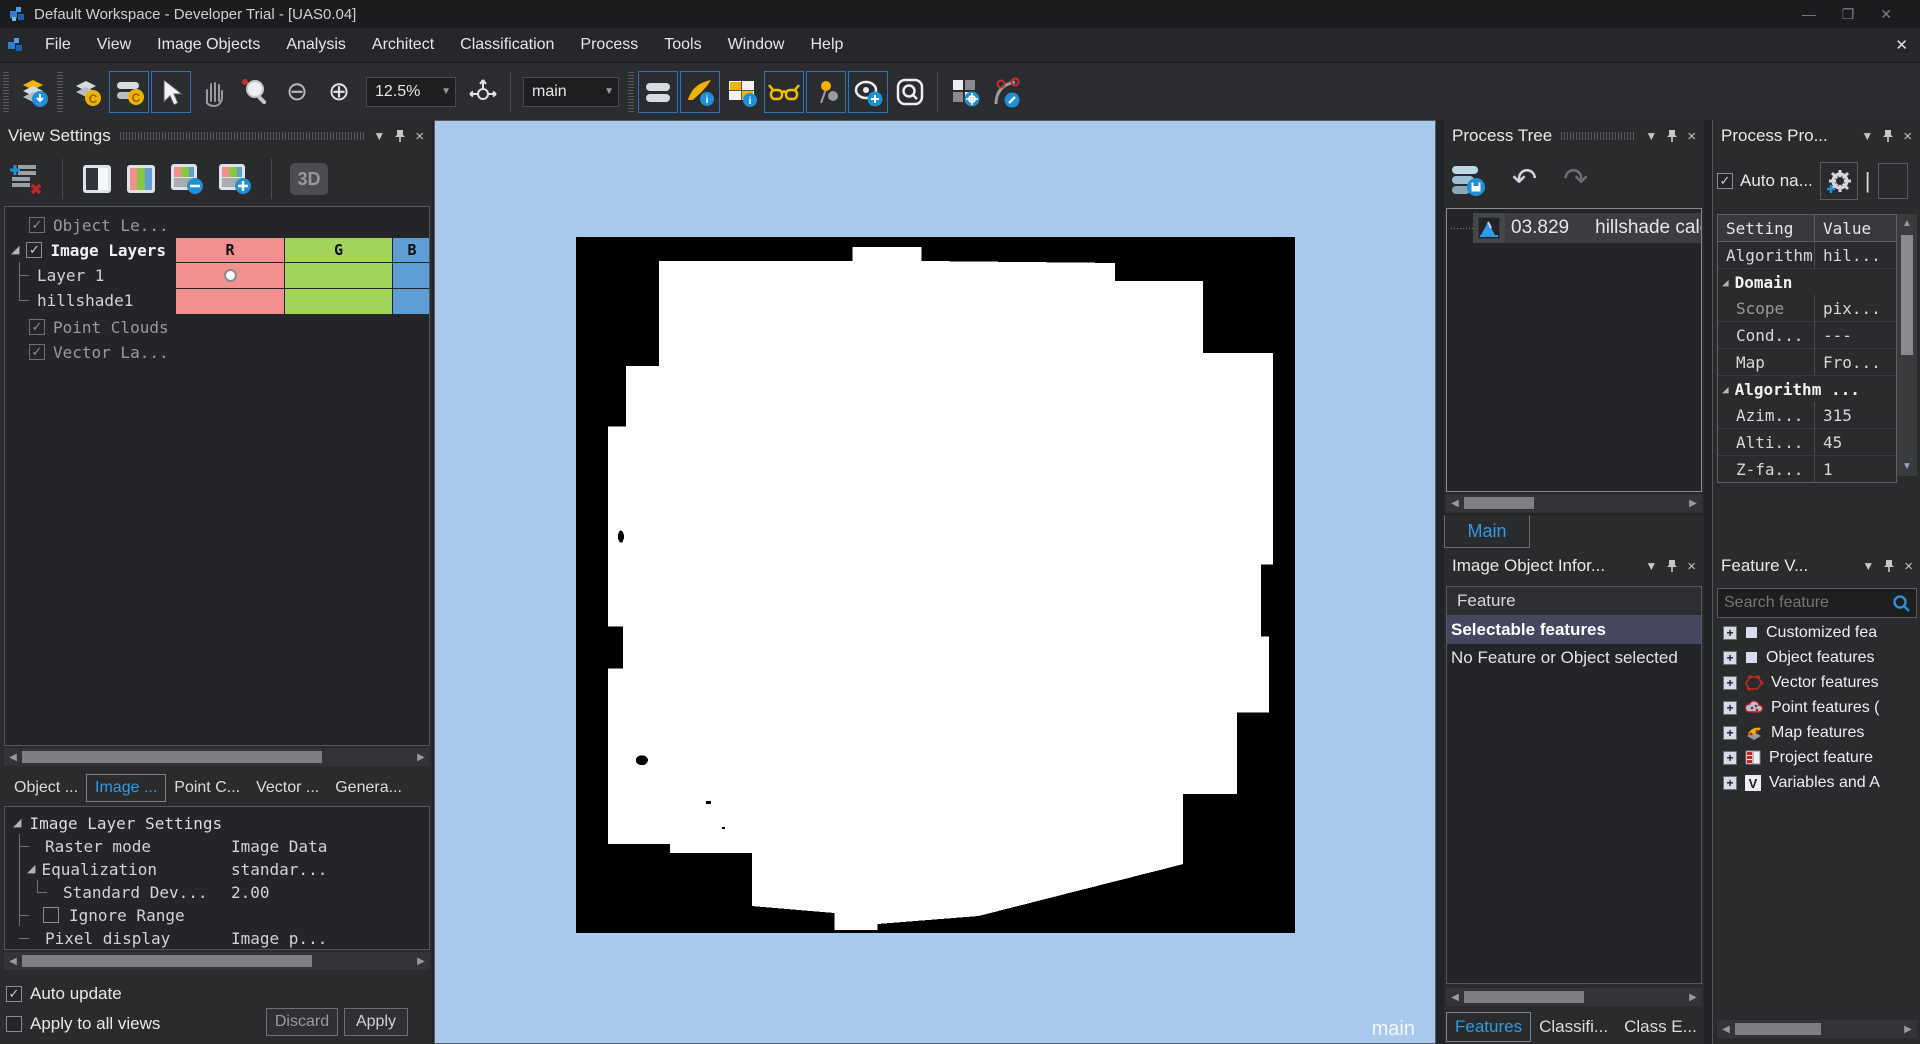  Describe the element at coordinates (217, 846) in the screenshot. I see `ils-row-raster-mode: Raster mode Image Data` at that location.